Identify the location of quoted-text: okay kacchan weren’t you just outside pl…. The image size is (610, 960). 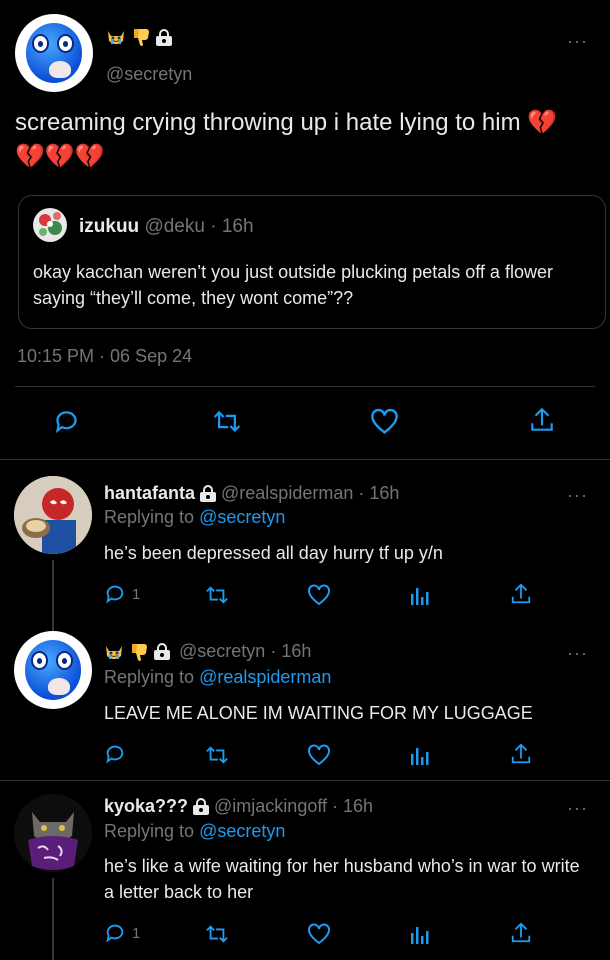
(293, 285).